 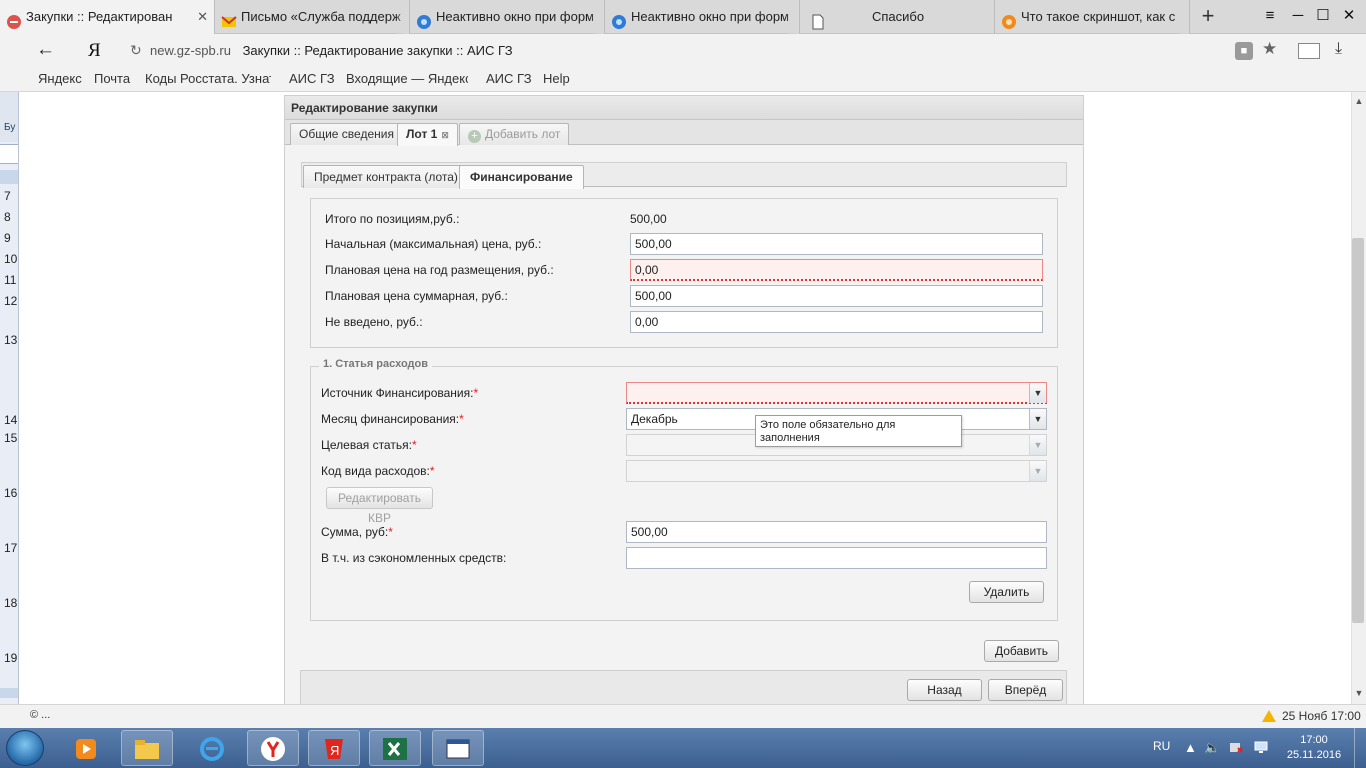 What do you see at coordinates (374, 322) in the screenshot?
I see `not-entered-label: Не введено, руб.:` at bounding box center [374, 322].